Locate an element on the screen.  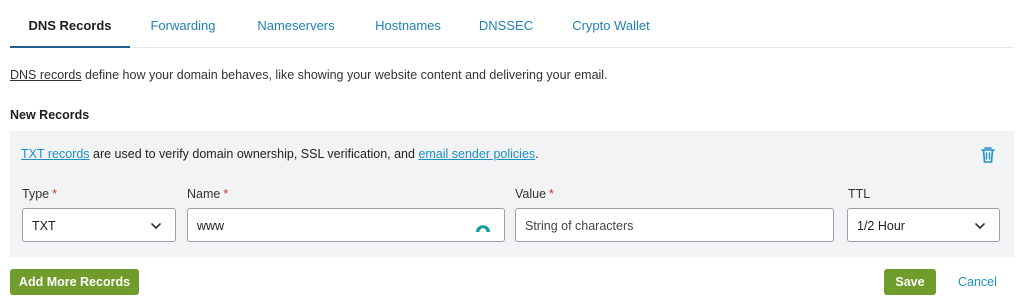
ttl-label-text: TTL is located at coordinates (859, 194).